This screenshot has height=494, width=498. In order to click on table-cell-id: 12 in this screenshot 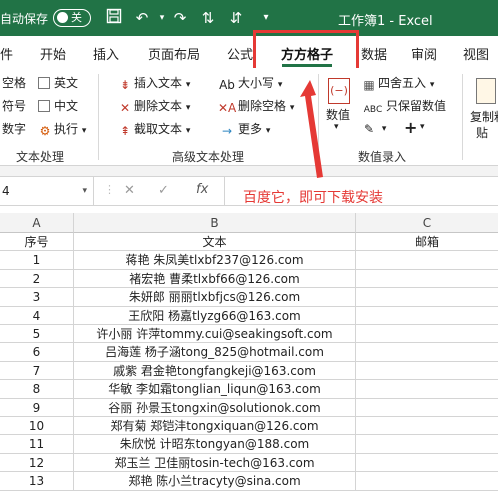, I will do `click(37, 463)`.